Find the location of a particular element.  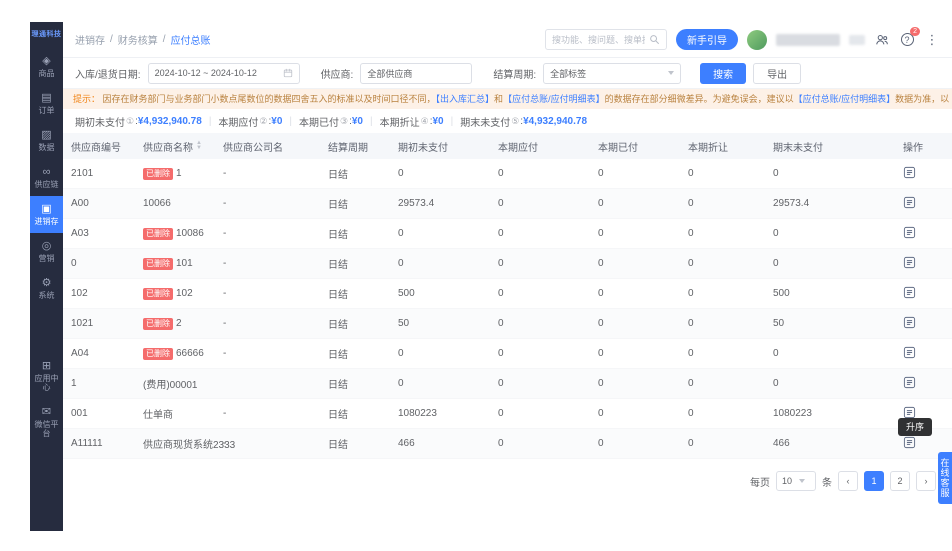

breadcrumb: 进销存 / 财务核算 / 应付总账 is located at coordinates (143, 39).